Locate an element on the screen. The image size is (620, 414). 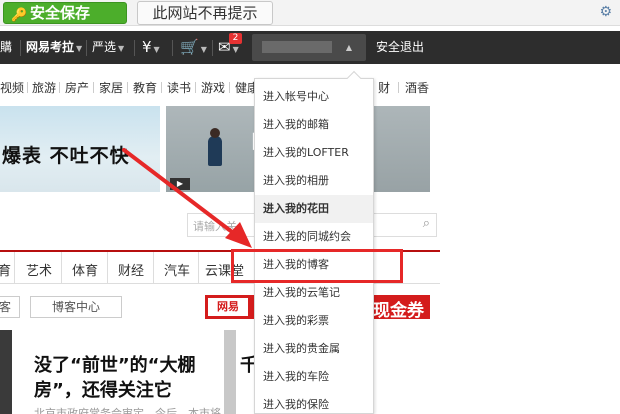
promo-banner-photo: 「 ▶ is located at coordinates (210, 149).